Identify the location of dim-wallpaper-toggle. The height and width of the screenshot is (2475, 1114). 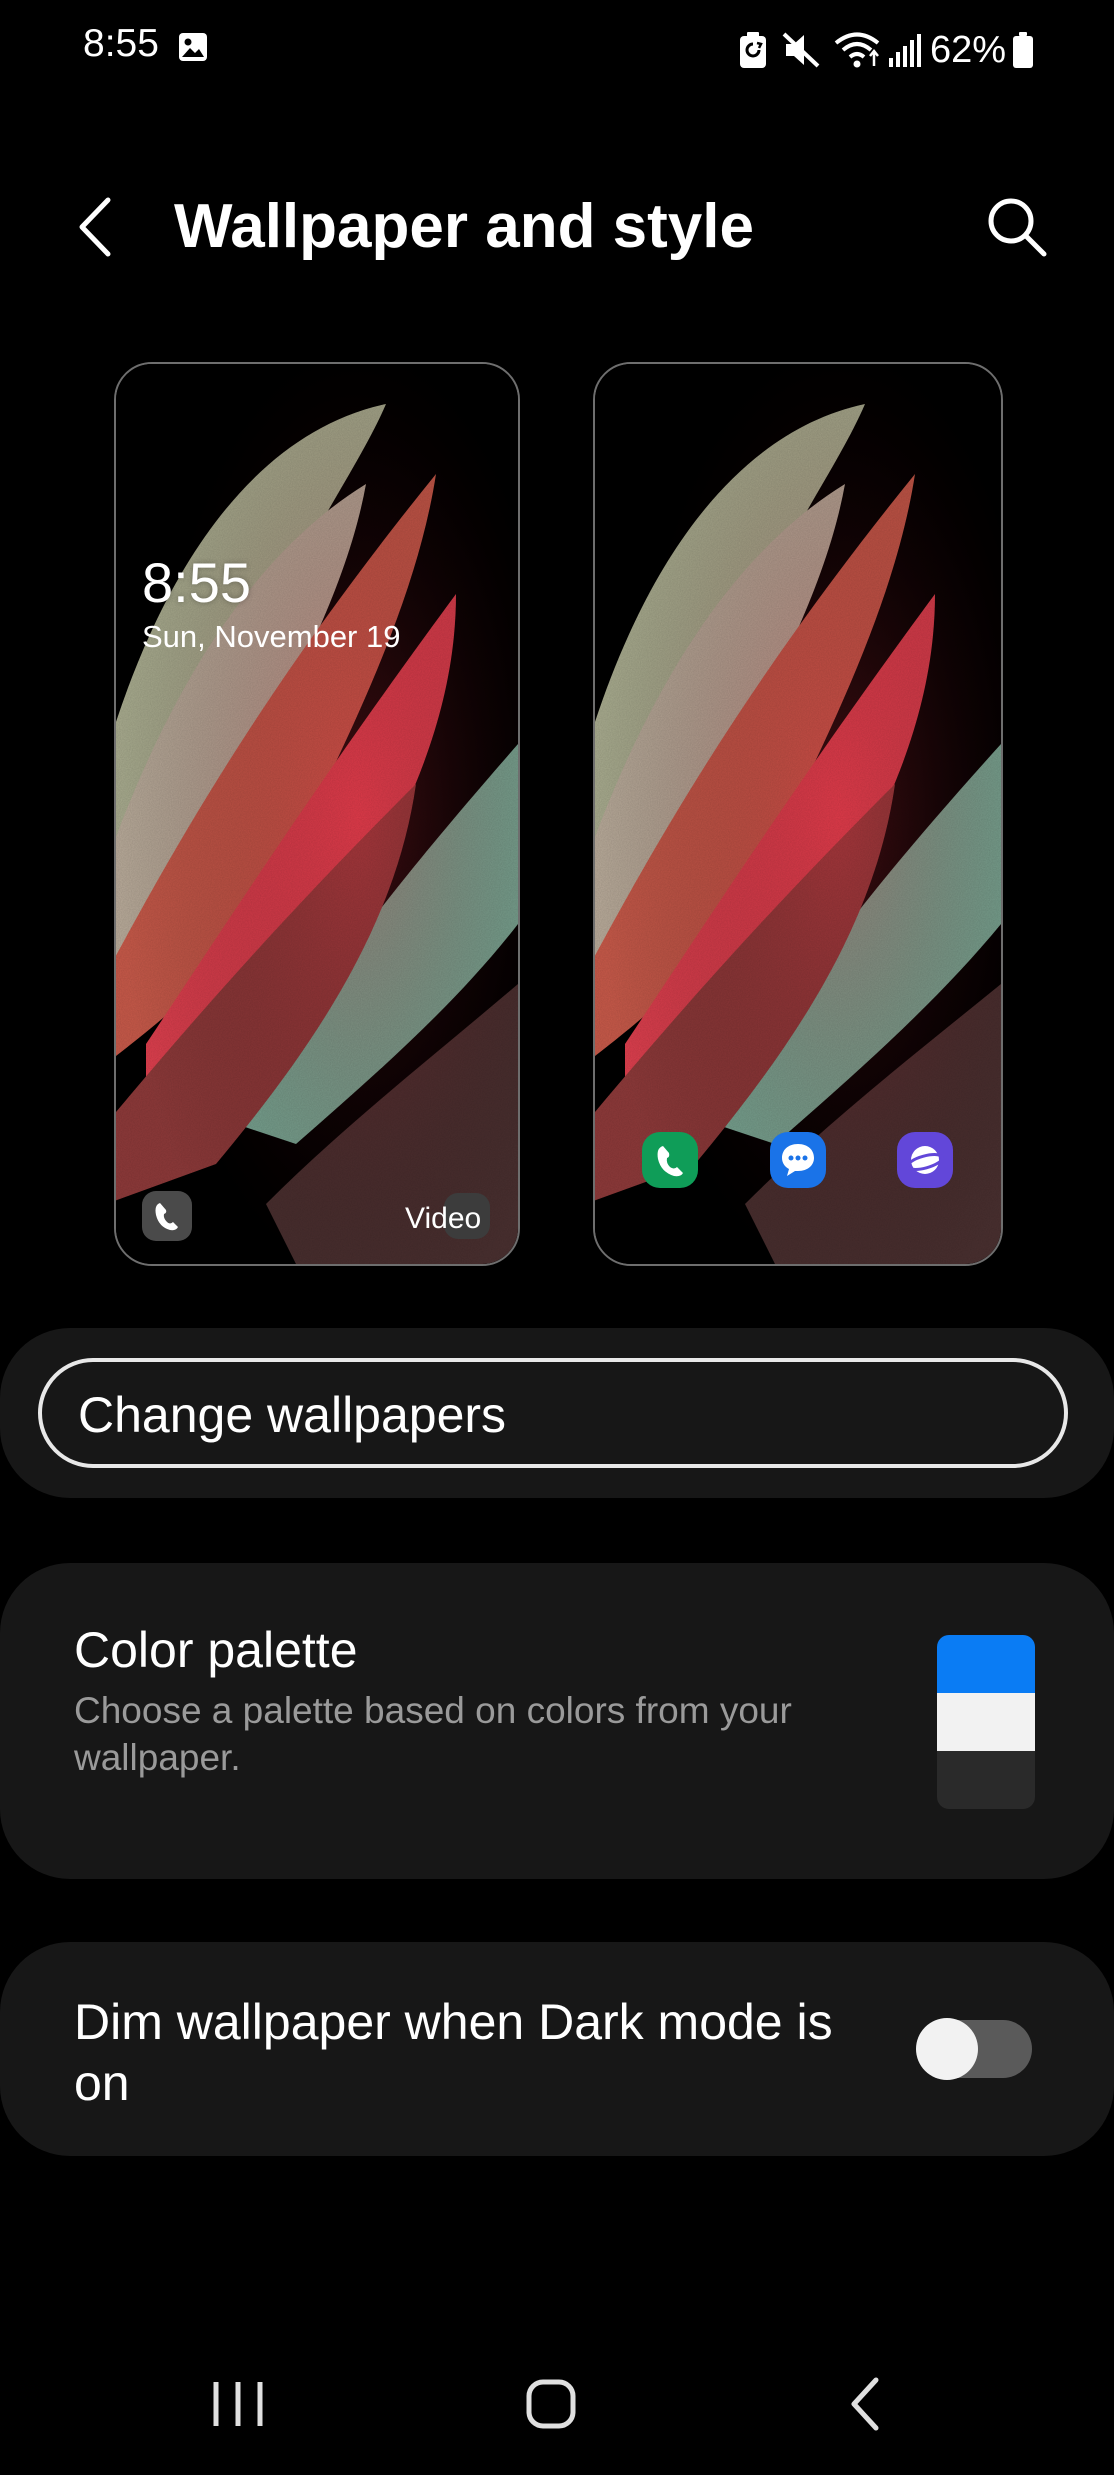
(974, 2049).